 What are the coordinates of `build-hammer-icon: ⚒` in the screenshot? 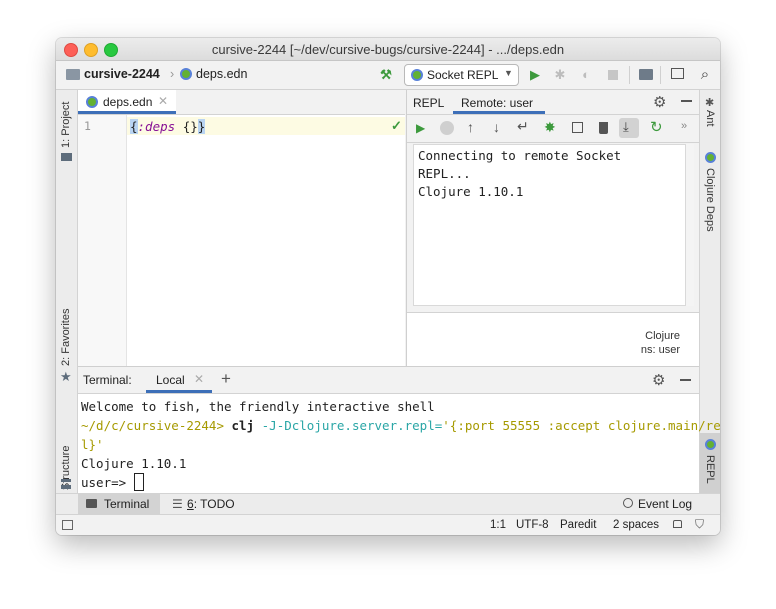 It's located at (386, 75).